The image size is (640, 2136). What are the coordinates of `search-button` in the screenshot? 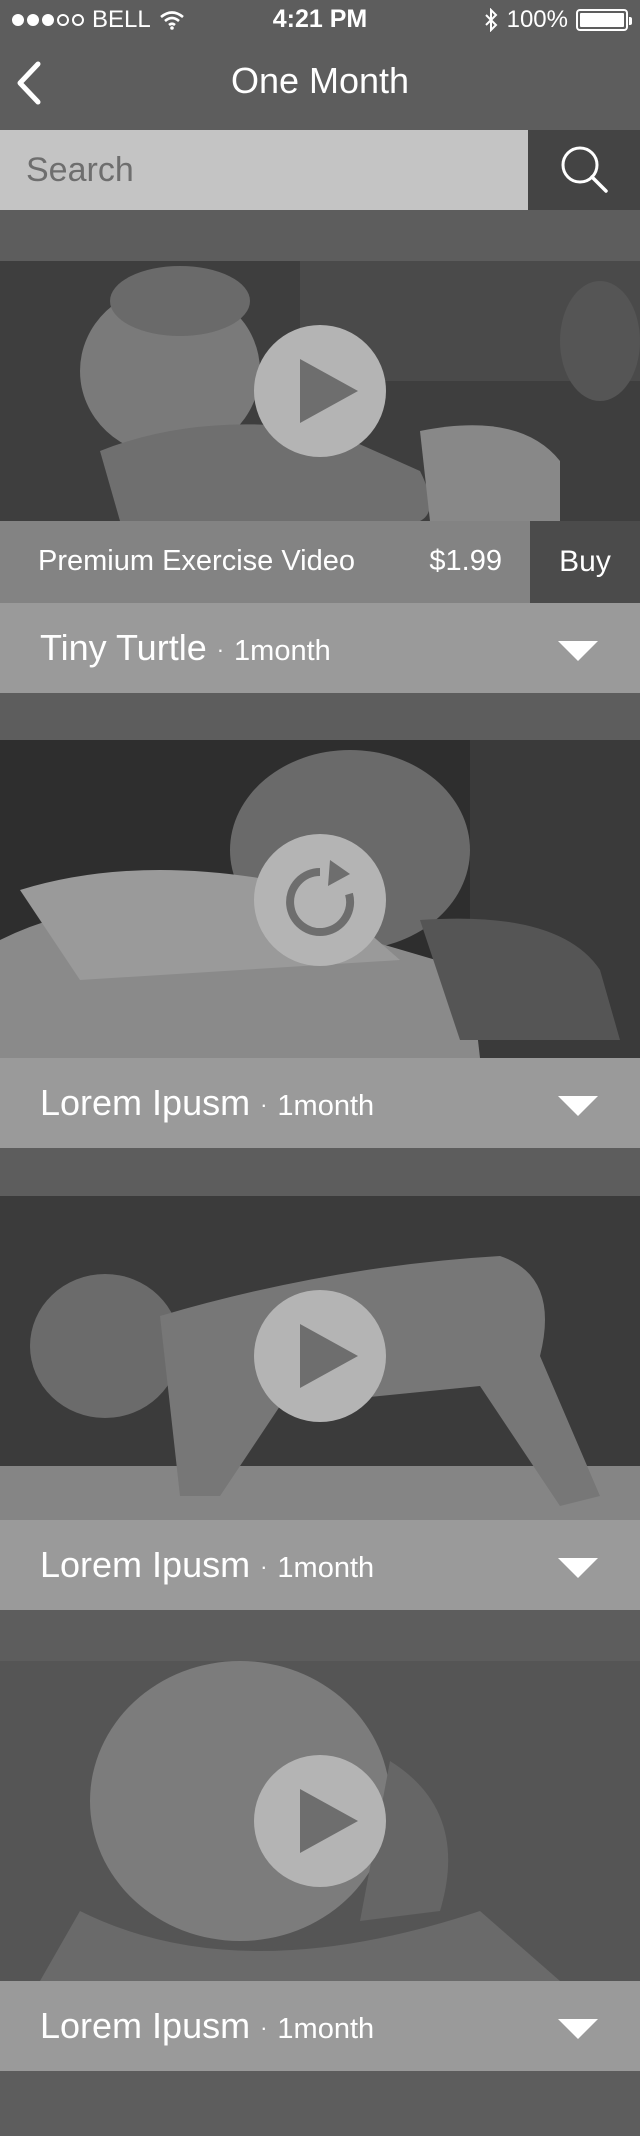 It's located at (584, 170).